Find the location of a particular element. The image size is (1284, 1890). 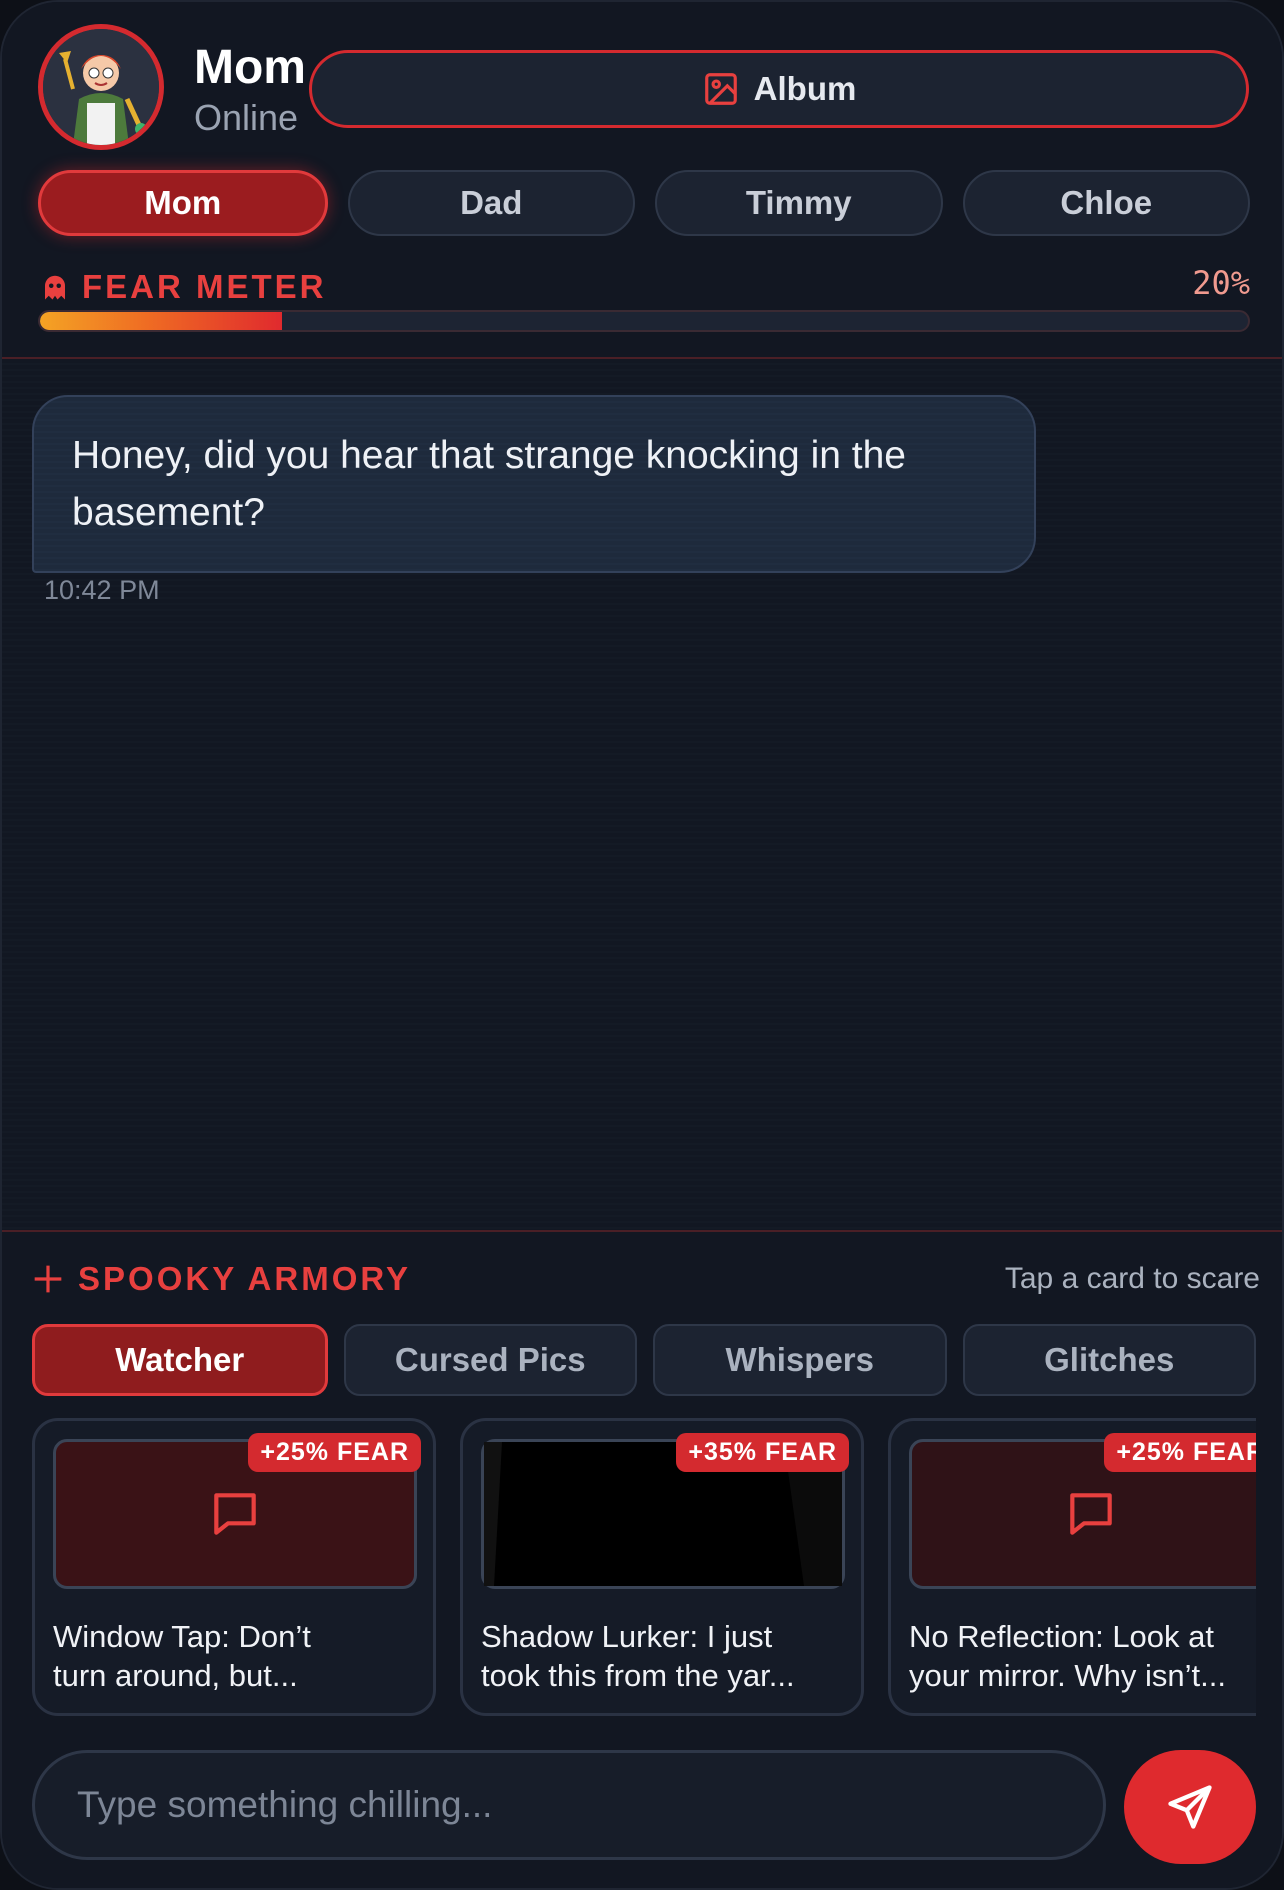

mom-avatar-illustration is located at coordinates (101, 87).